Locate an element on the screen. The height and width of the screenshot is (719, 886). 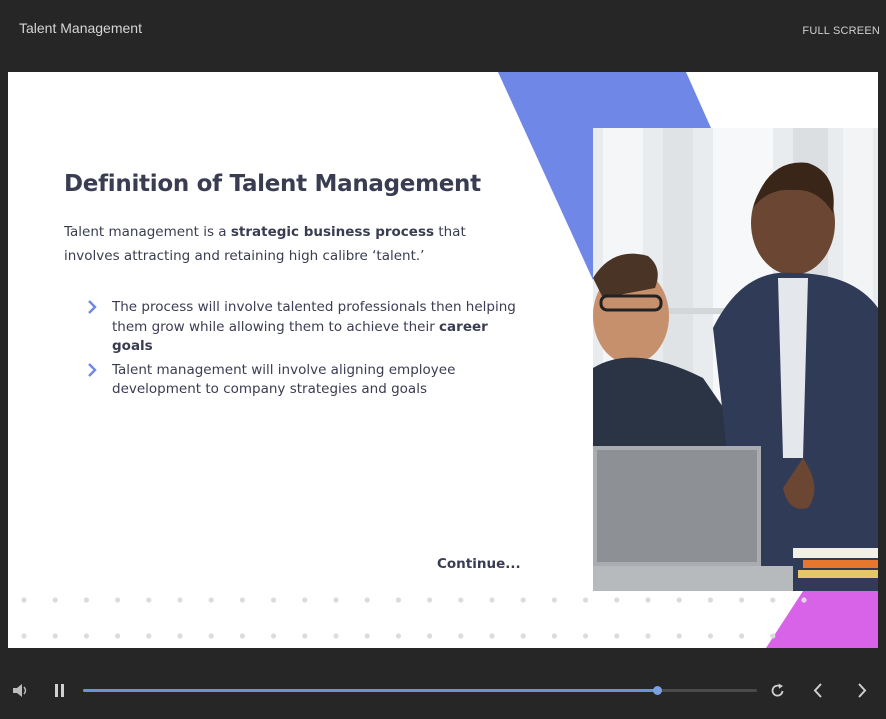
previous-icon is located at coordinates (818, 690).